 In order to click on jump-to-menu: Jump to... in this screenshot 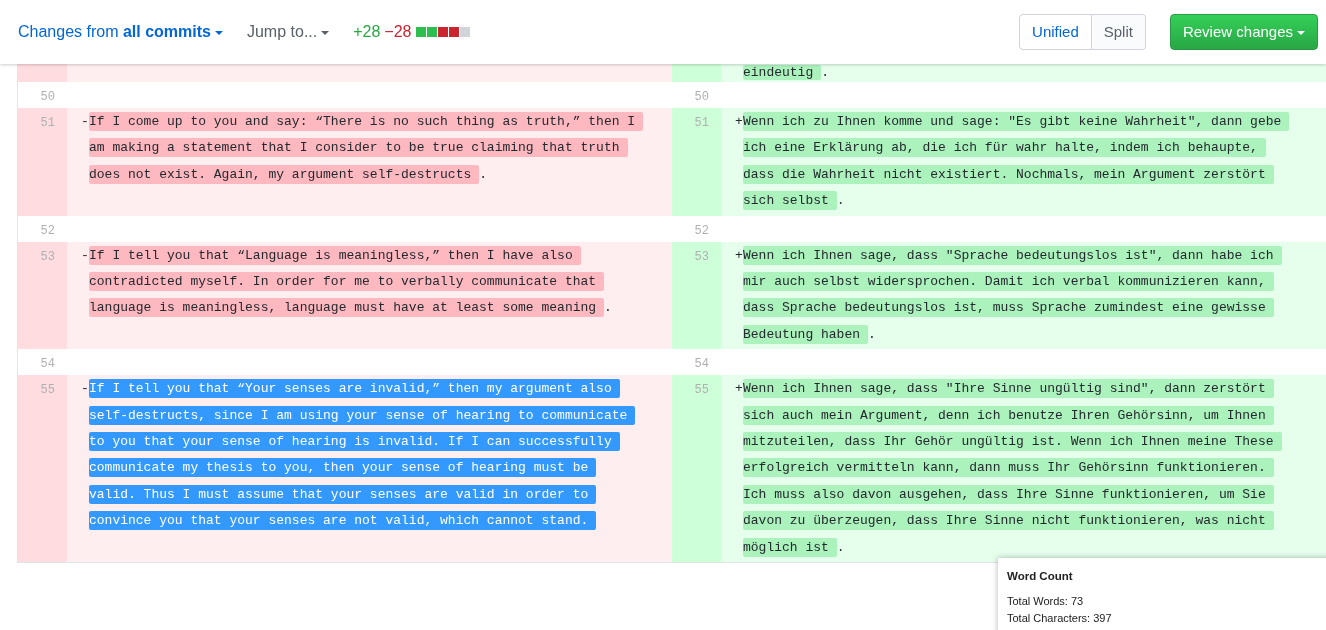, I will do `click(288, 32)`.